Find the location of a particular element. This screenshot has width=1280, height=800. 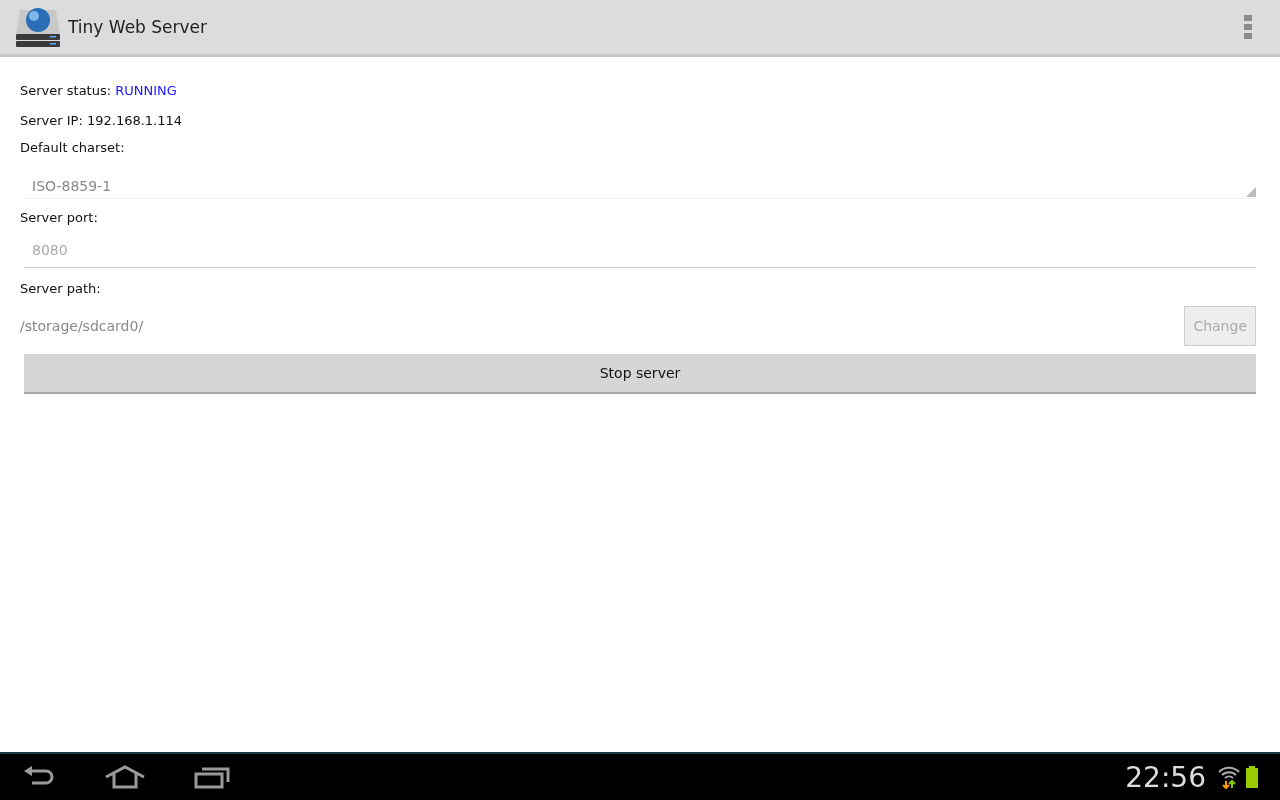

field-label: Default charset: is located at coordinates (73, 148).